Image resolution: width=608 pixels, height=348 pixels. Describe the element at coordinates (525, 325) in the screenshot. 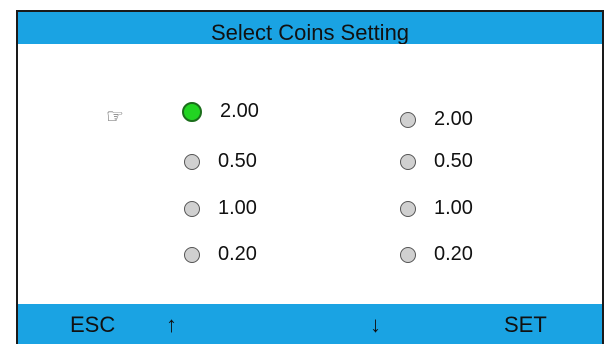

I see `set-button: SET` at that location.